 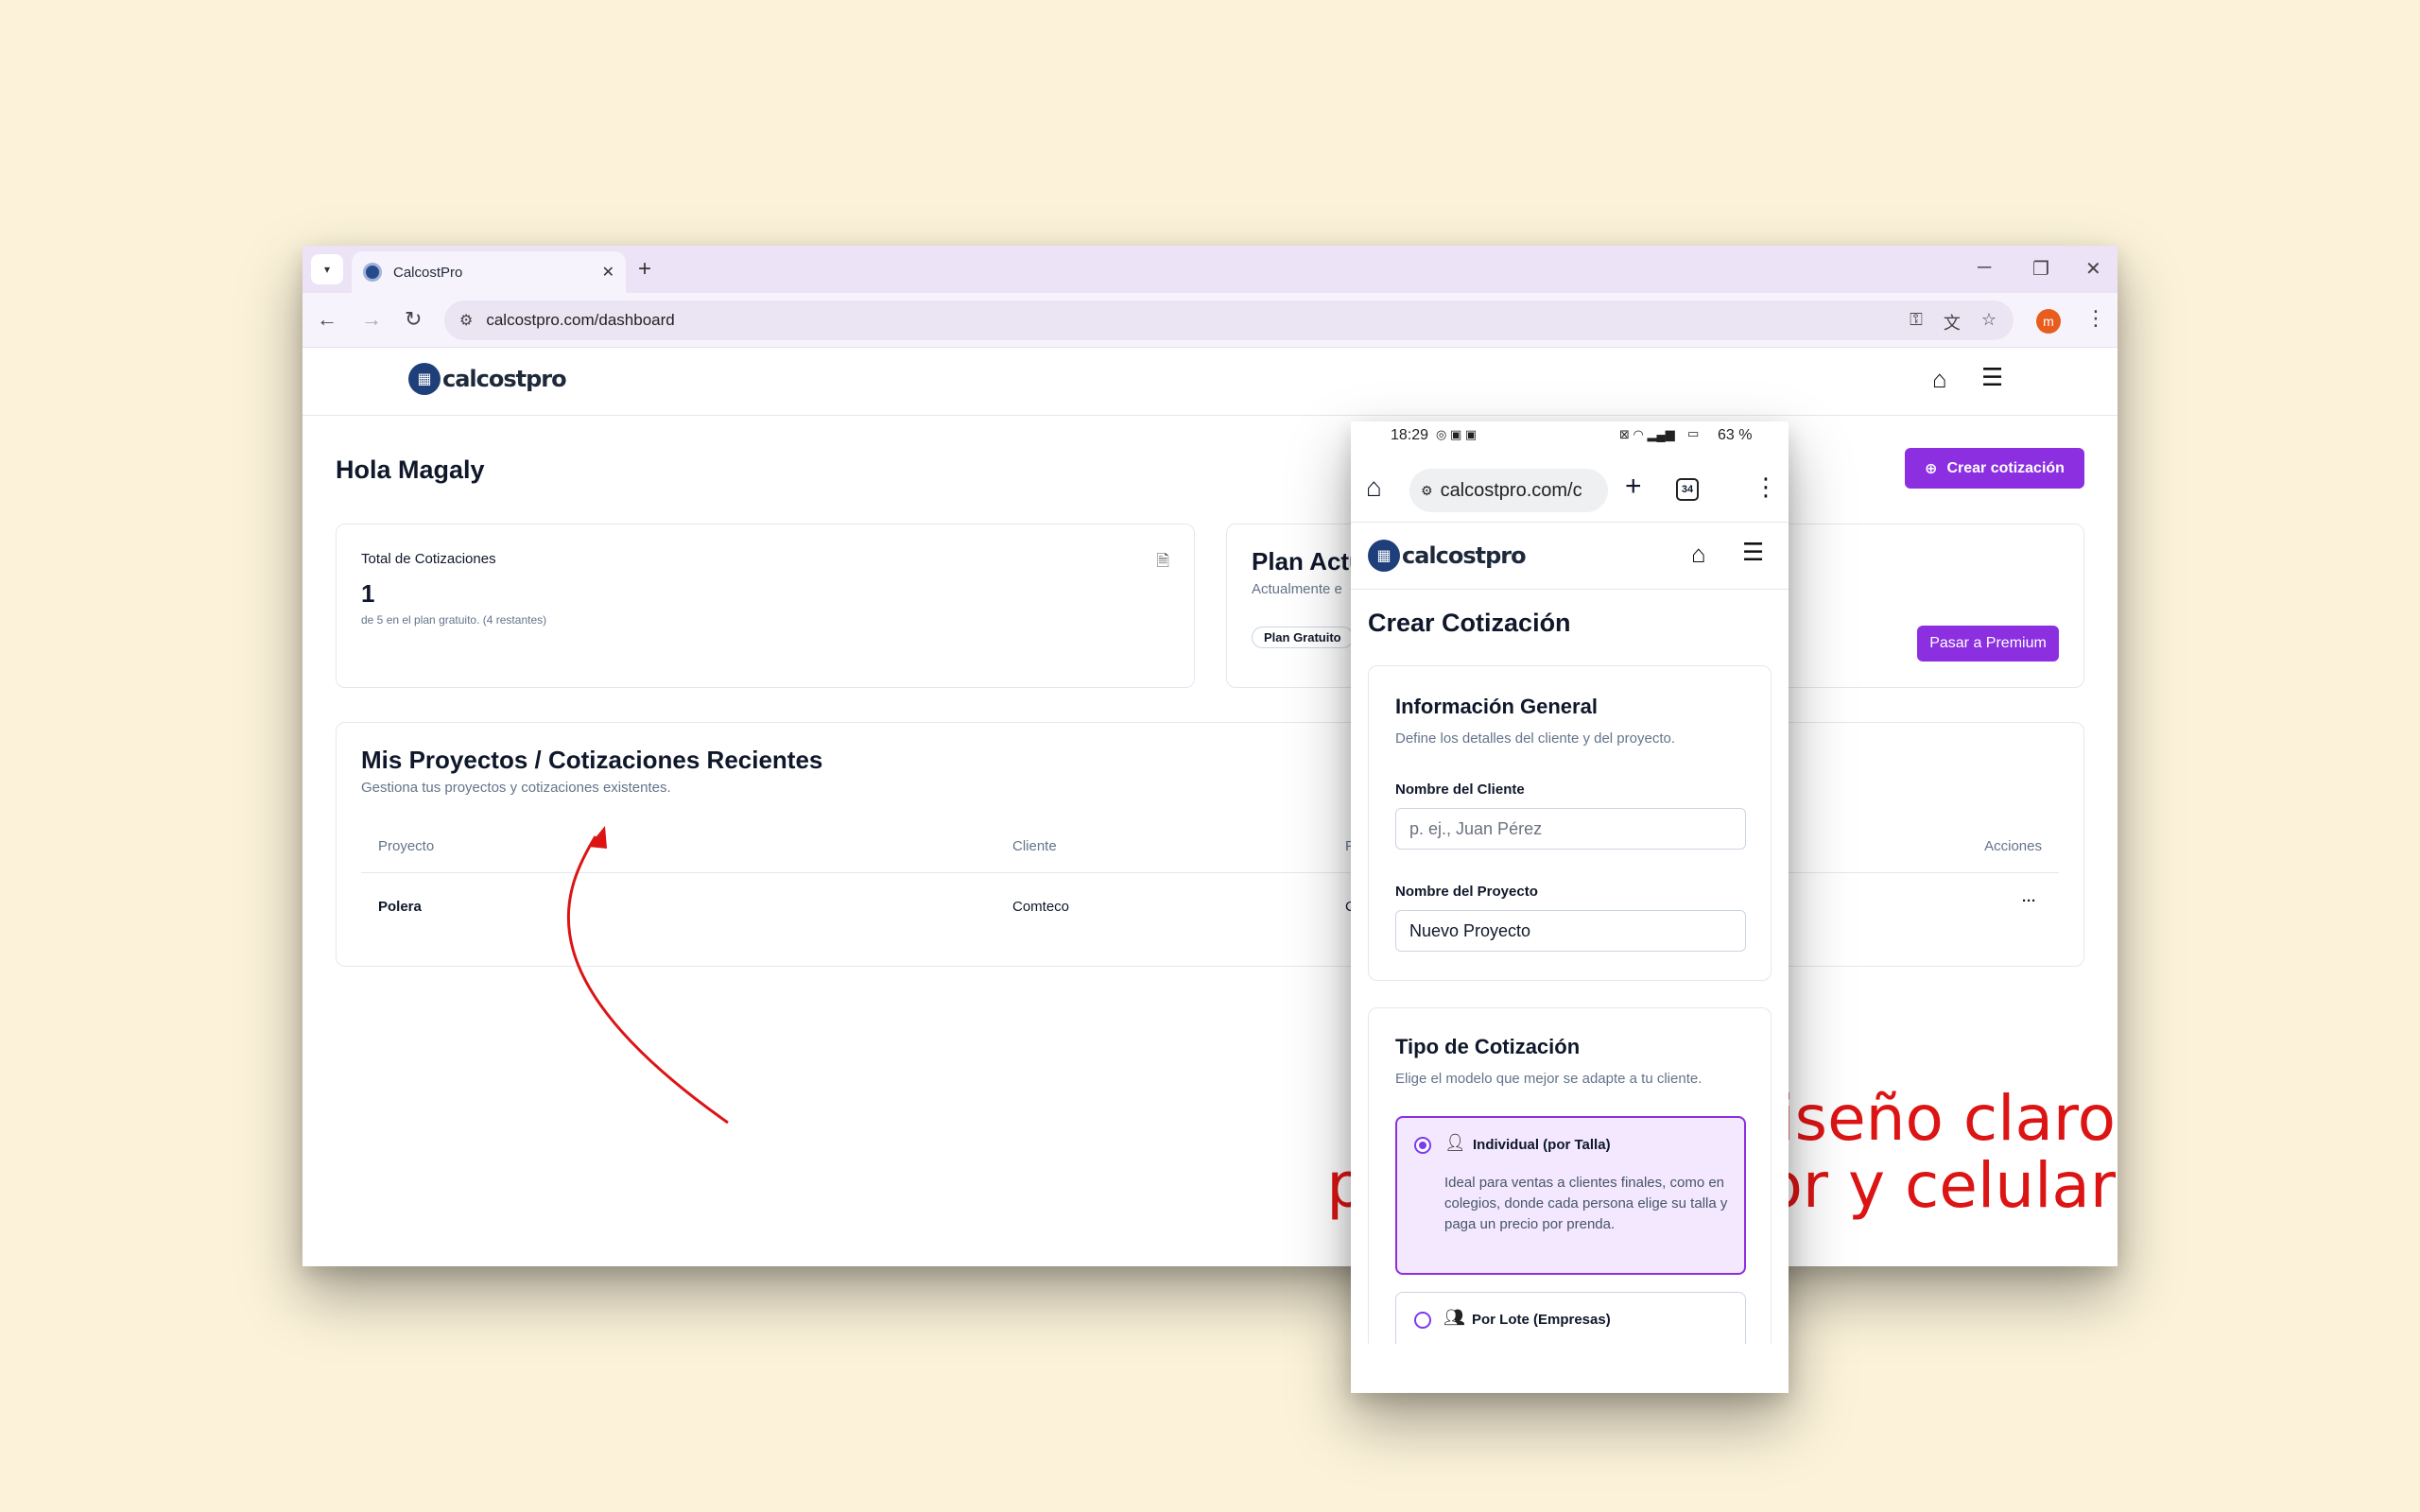 I want to click on column-header-cliente: Cliente, so click(x=1034, y=846).